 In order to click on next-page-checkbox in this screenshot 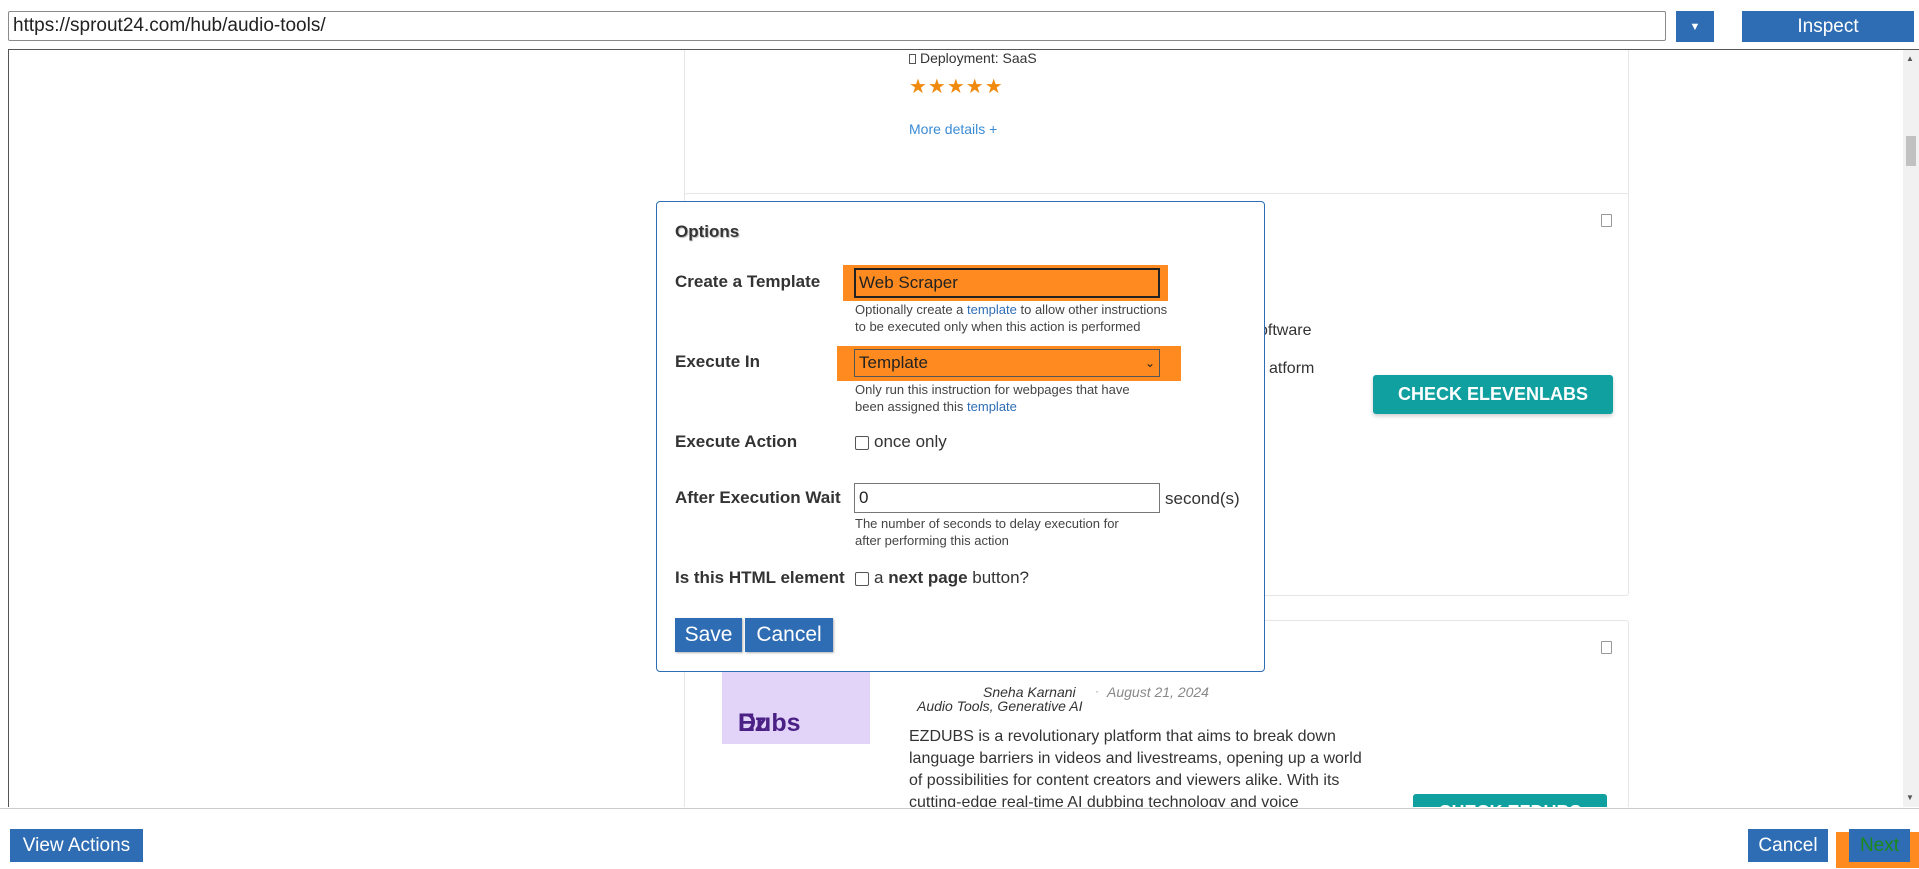, I will do `click(862, 579)`.